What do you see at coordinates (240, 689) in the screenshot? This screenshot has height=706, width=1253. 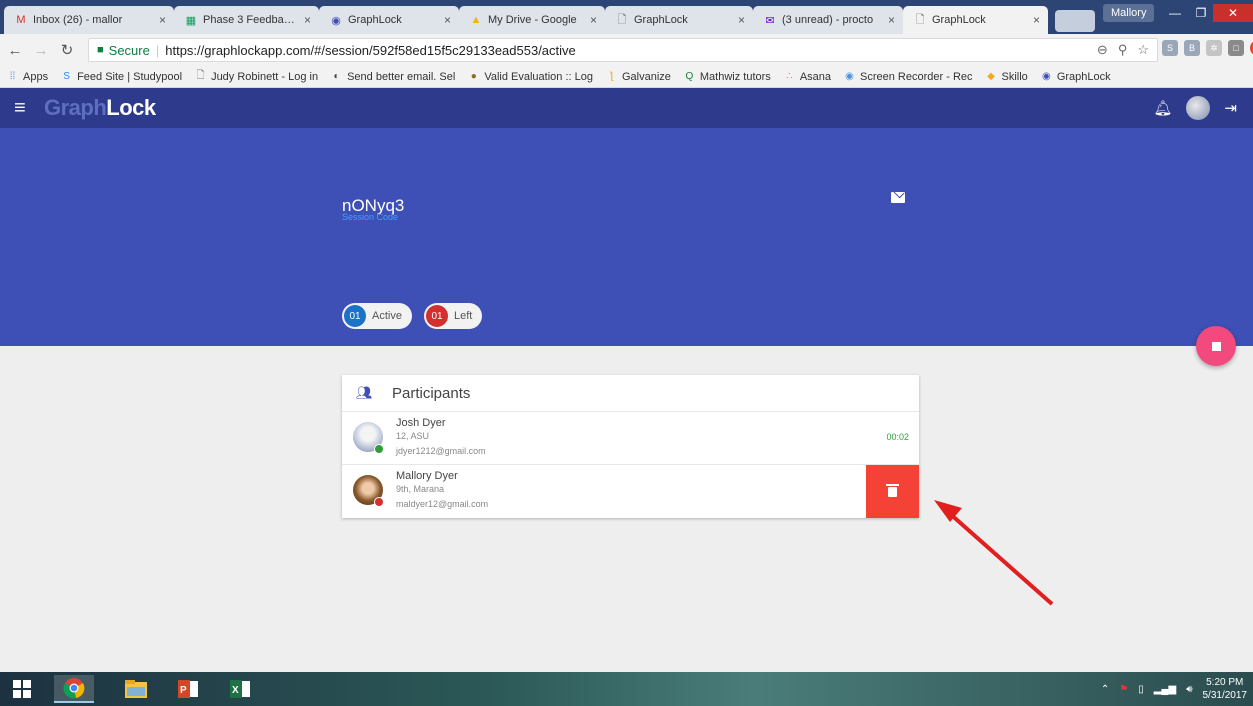 I see `excel-taskbar-icon: X` at bounding box center [240, 689].